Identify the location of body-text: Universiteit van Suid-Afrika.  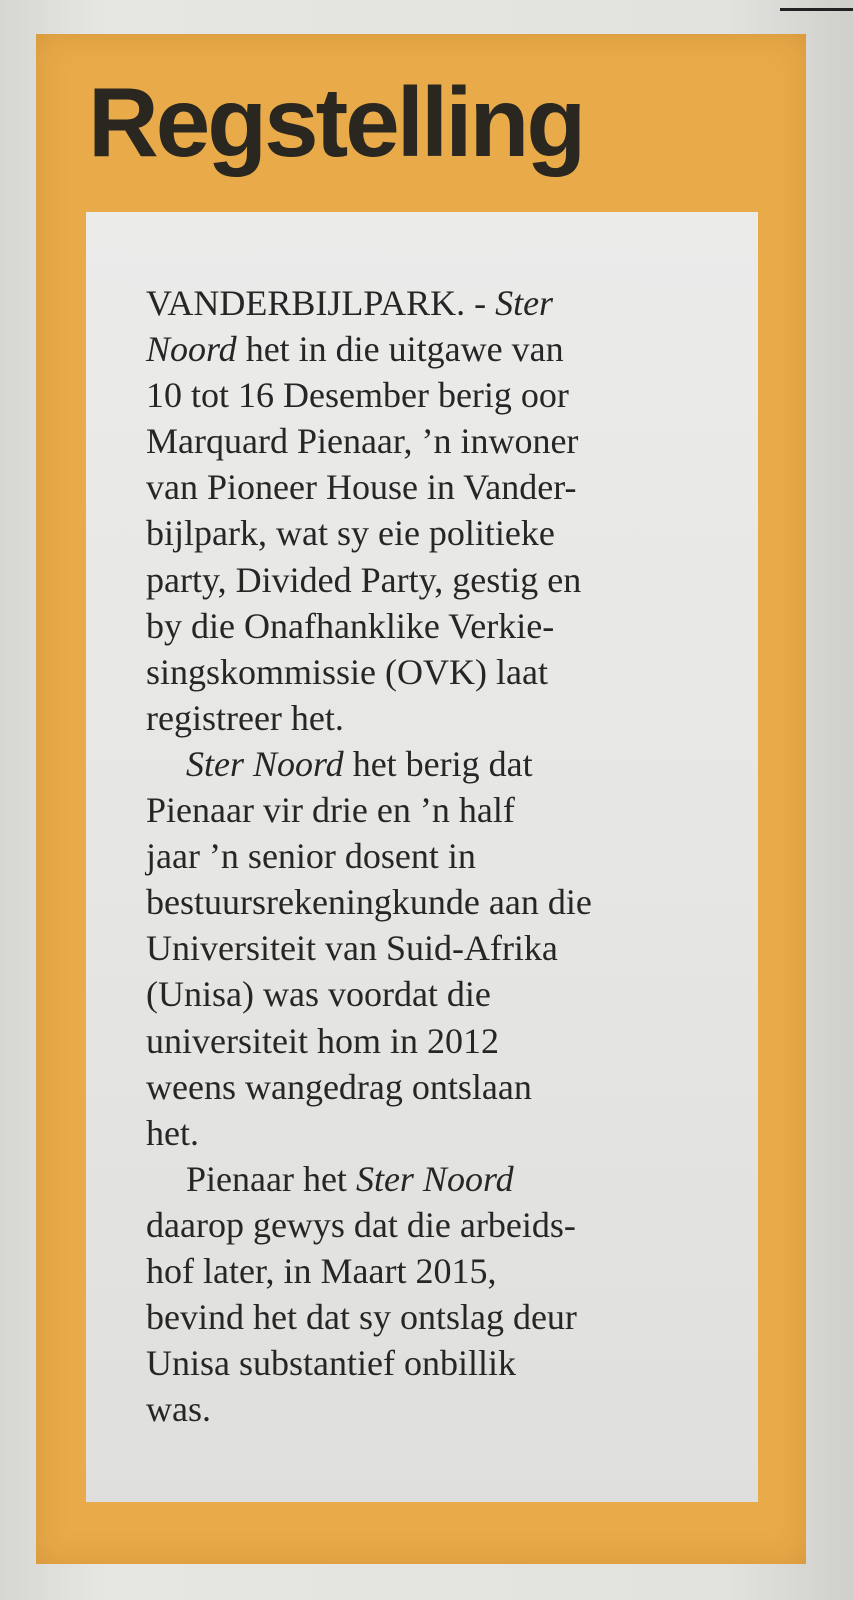
(352, 948).